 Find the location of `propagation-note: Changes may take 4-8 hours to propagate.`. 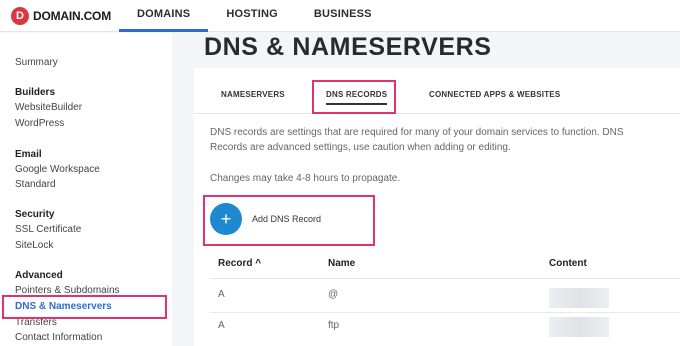

propagation-note: Changes may take 4-8 hours to propagate. is located at coordinates (305, 178).